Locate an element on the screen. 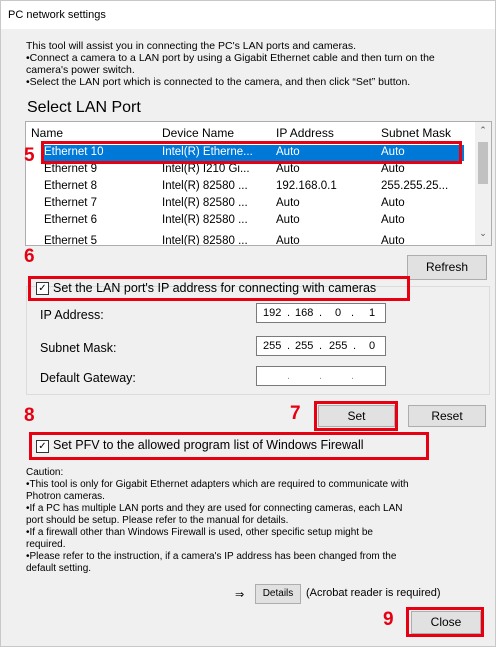 This screenshot has height=647, width=496. scroll-up-icon: ⌃ is located at coordinates (483, 132).